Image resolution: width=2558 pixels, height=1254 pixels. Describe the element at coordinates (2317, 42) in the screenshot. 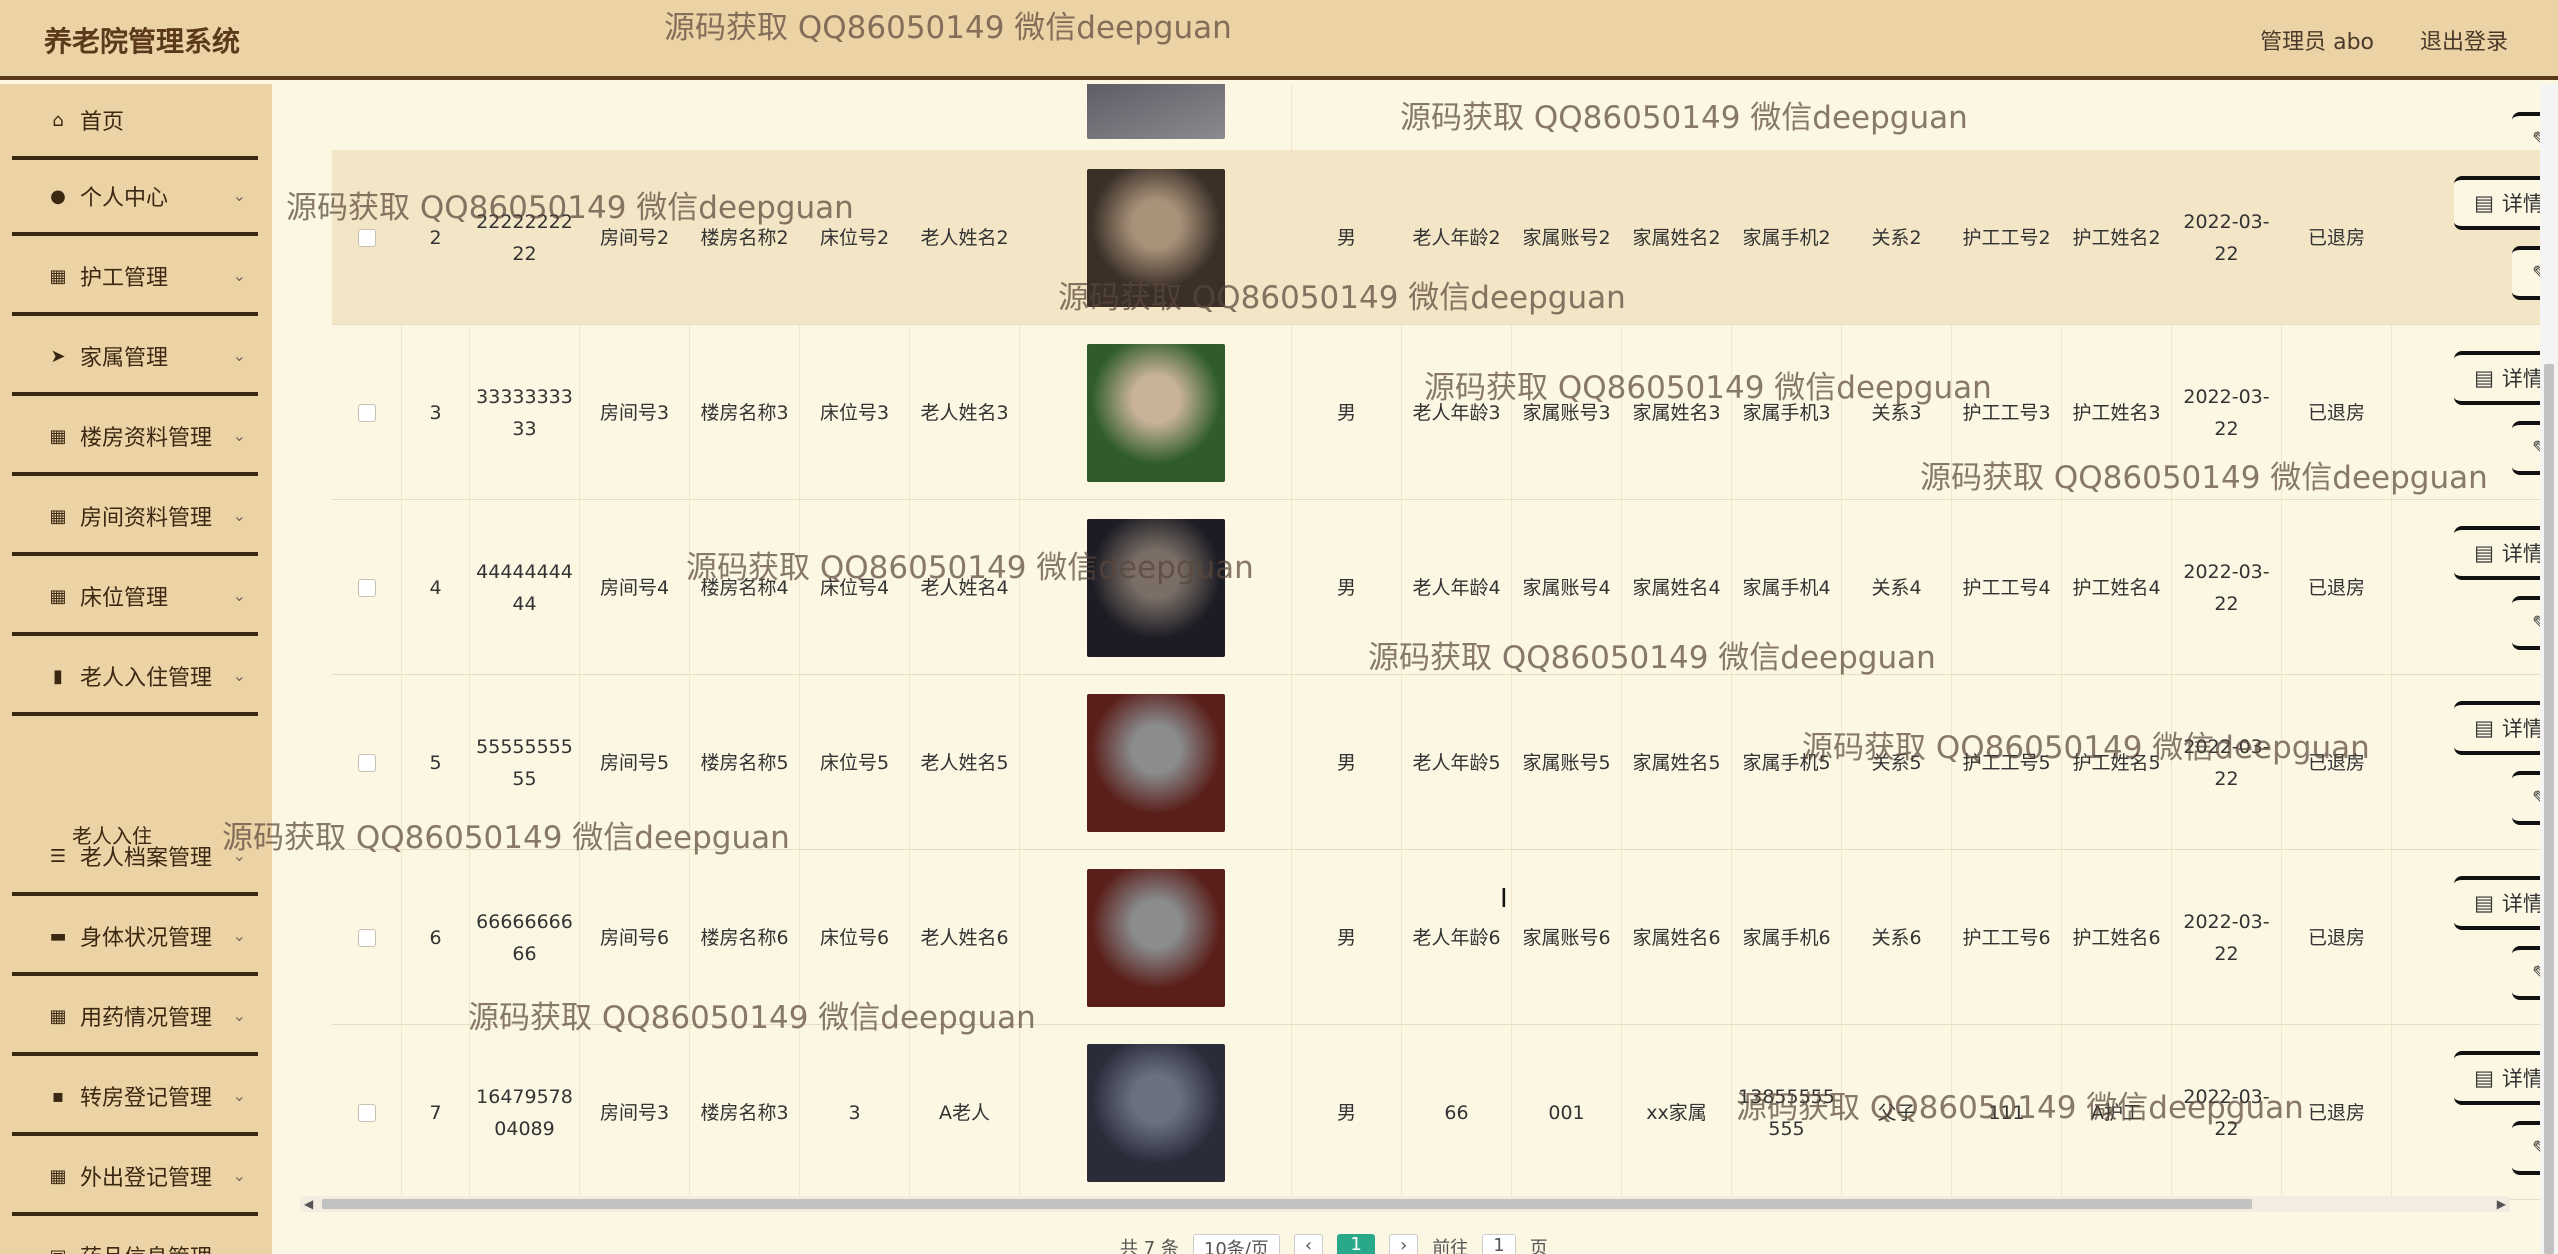

I see `current-user-label: 管理员 abo` at that location.